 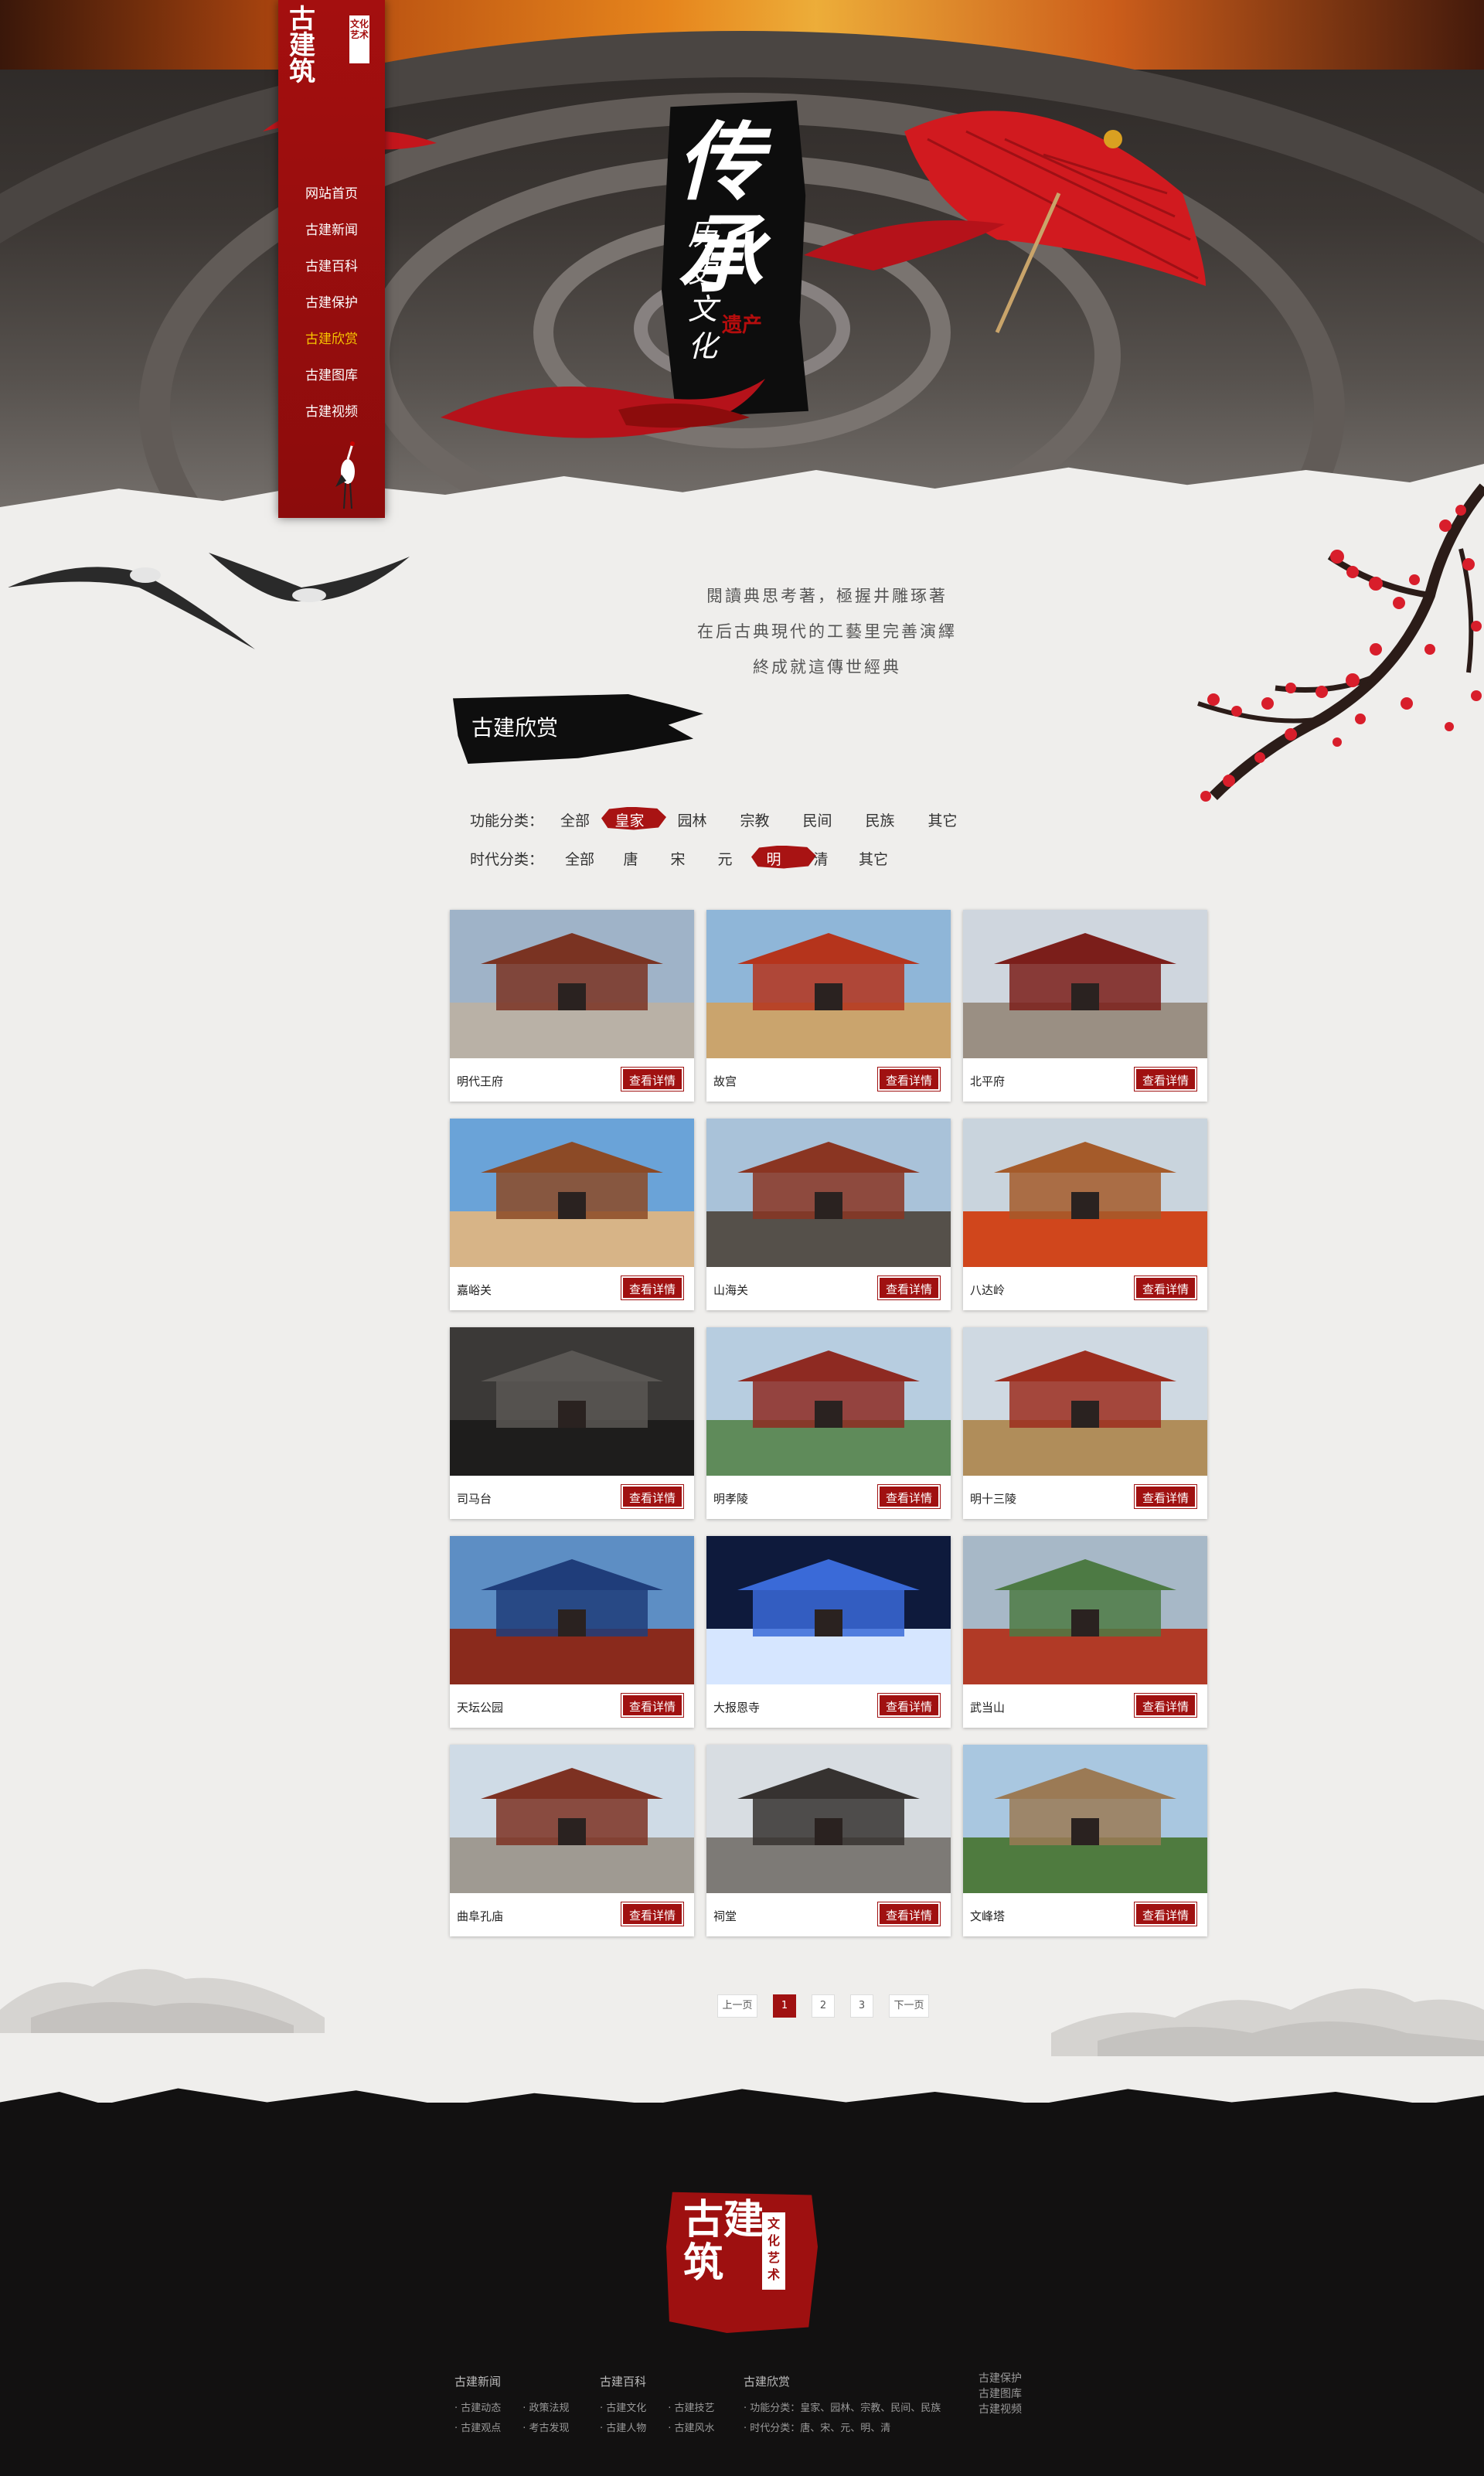 What do you see at coordinates (817, 2429) in the screenshot?
I see `footer-link: · 时代分类：唐、宋、元、明、清` at bounding box center [817, 2429].